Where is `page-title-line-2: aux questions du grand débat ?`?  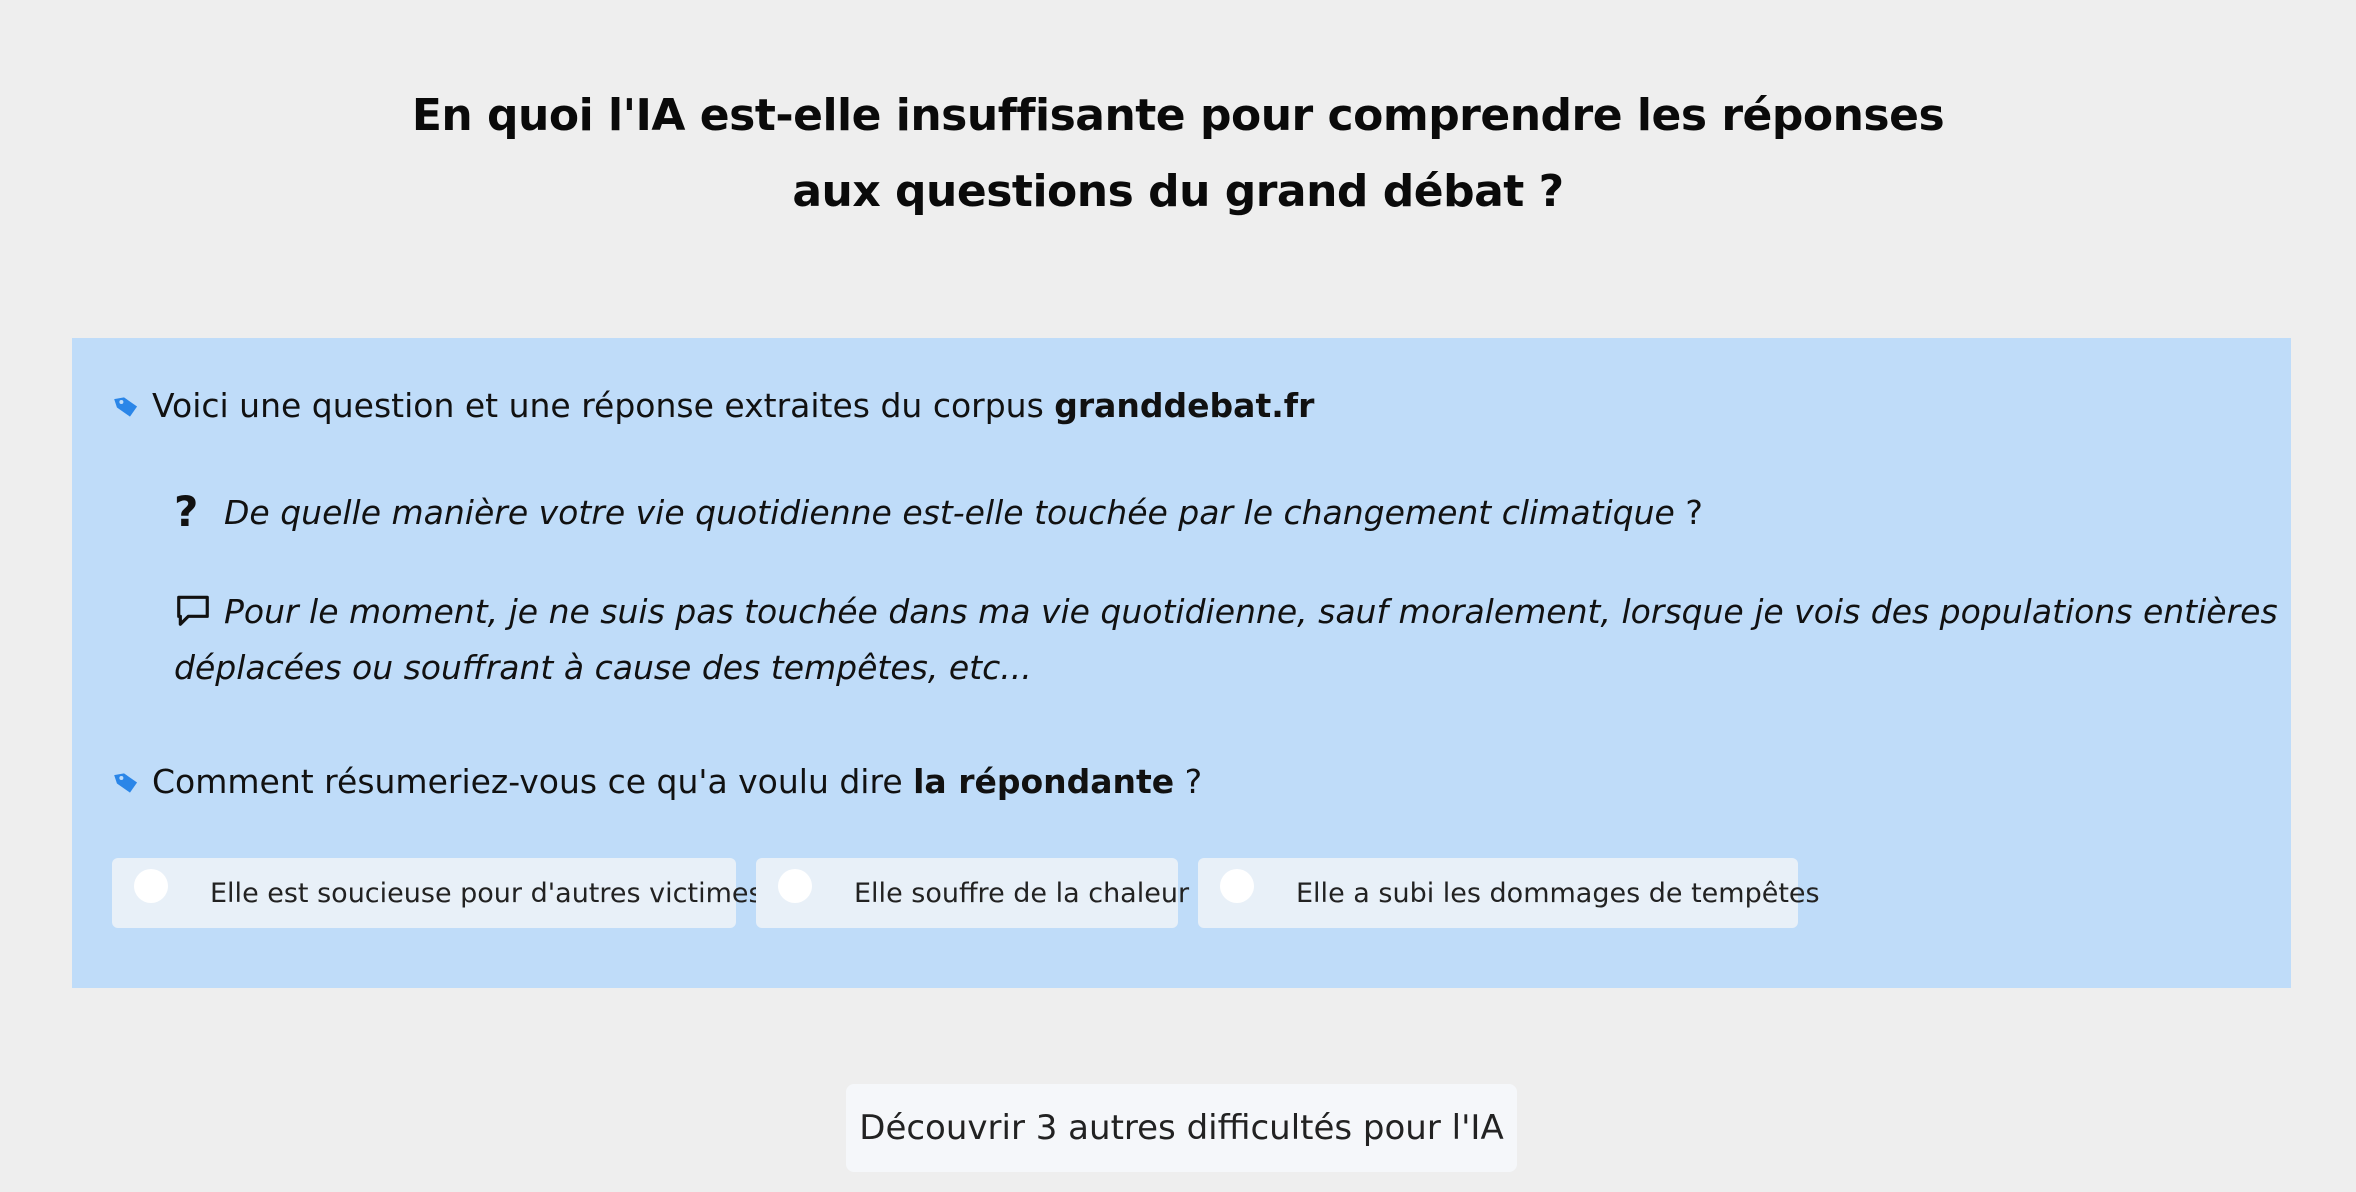
page-title-line-2: aux questions du grand débat ? is located at coordinates (1178, 191).